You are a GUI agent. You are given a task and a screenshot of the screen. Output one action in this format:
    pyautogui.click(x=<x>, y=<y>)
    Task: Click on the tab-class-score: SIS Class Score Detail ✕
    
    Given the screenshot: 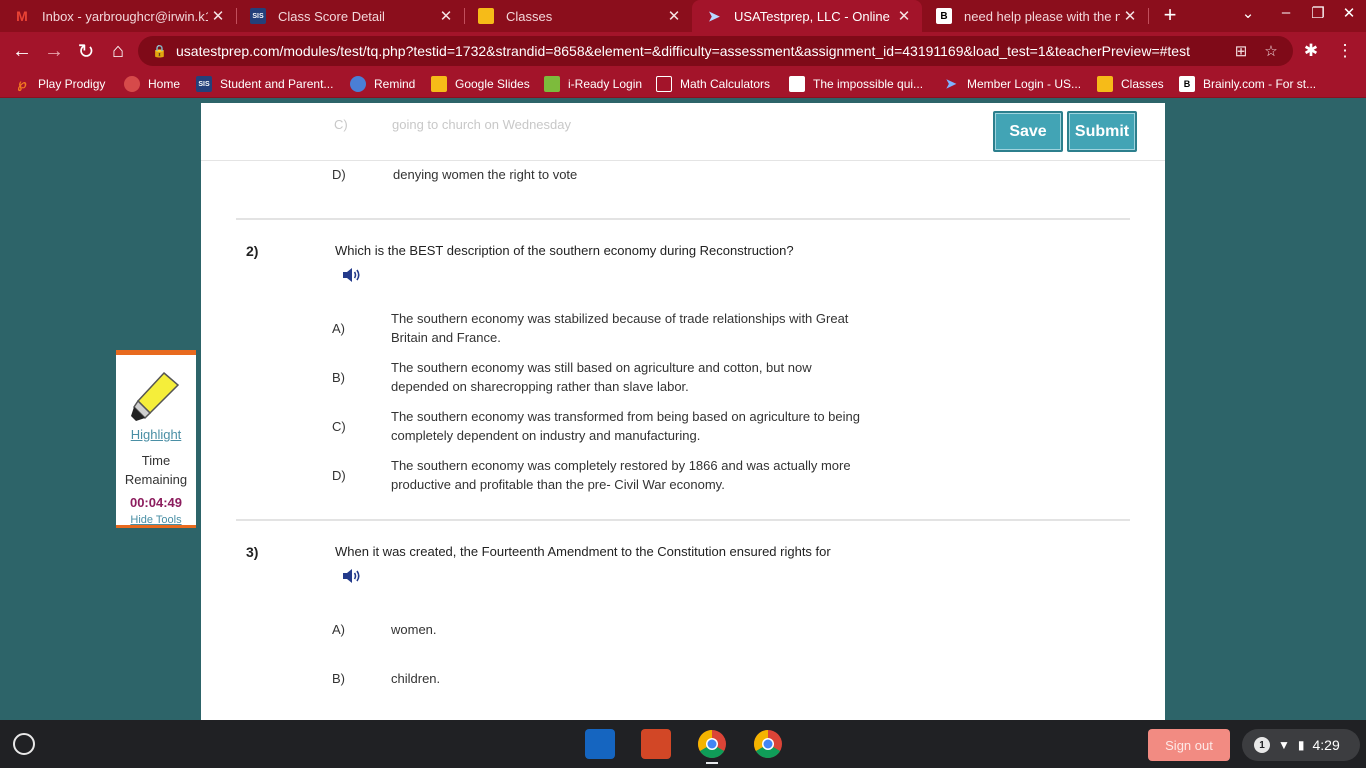 What is the action you would take?
    pyautogui.click(x=350, y=16)
    